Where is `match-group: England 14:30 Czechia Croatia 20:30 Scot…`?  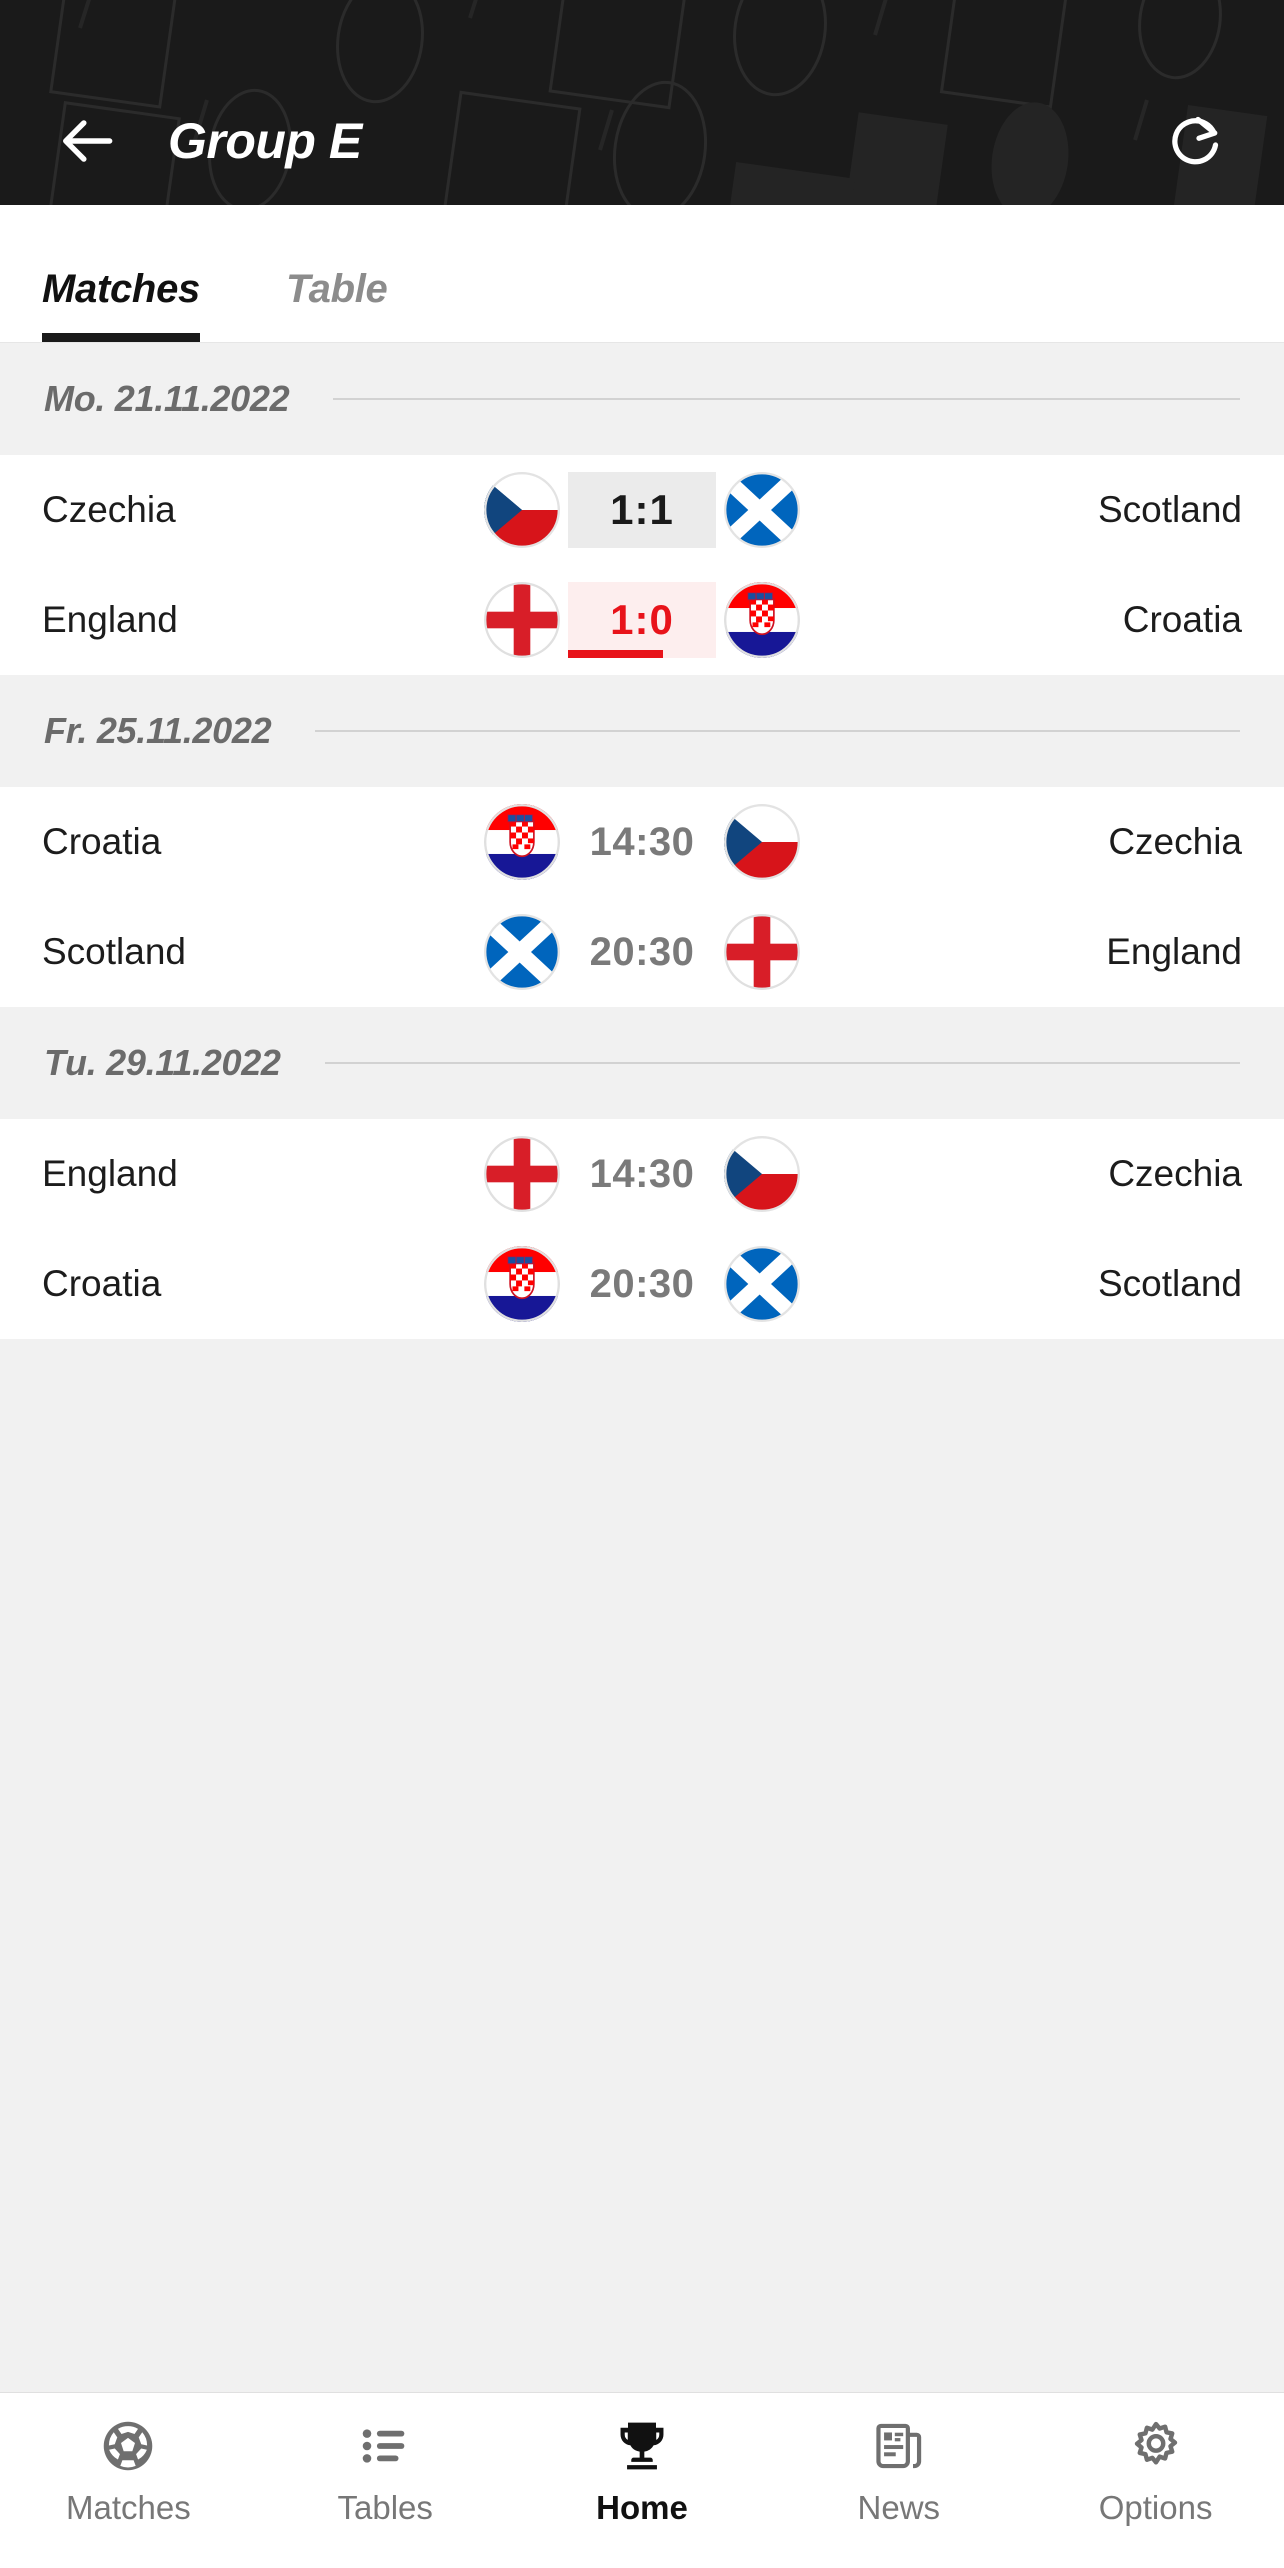 match-group: England 14:30 Czechia Croatia 20:30 Scot… is located at coordinates (642, 1229).